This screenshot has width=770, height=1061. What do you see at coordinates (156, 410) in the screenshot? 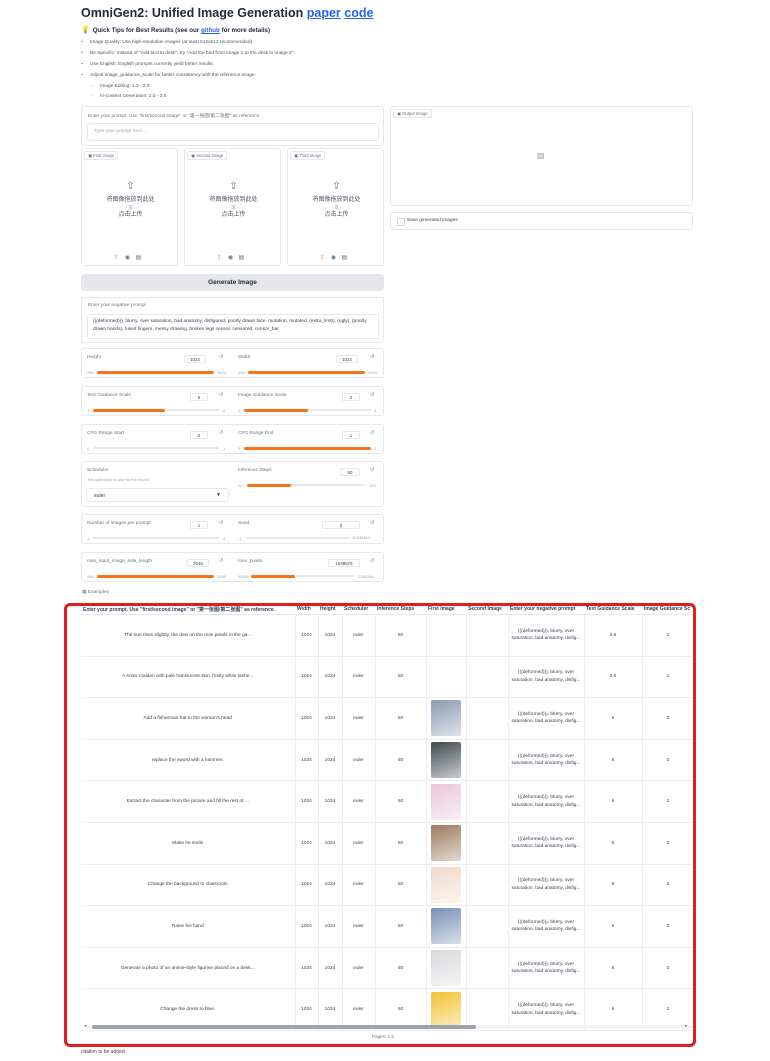
I see `text-guidance-slider` at bounding box center [156, 410].